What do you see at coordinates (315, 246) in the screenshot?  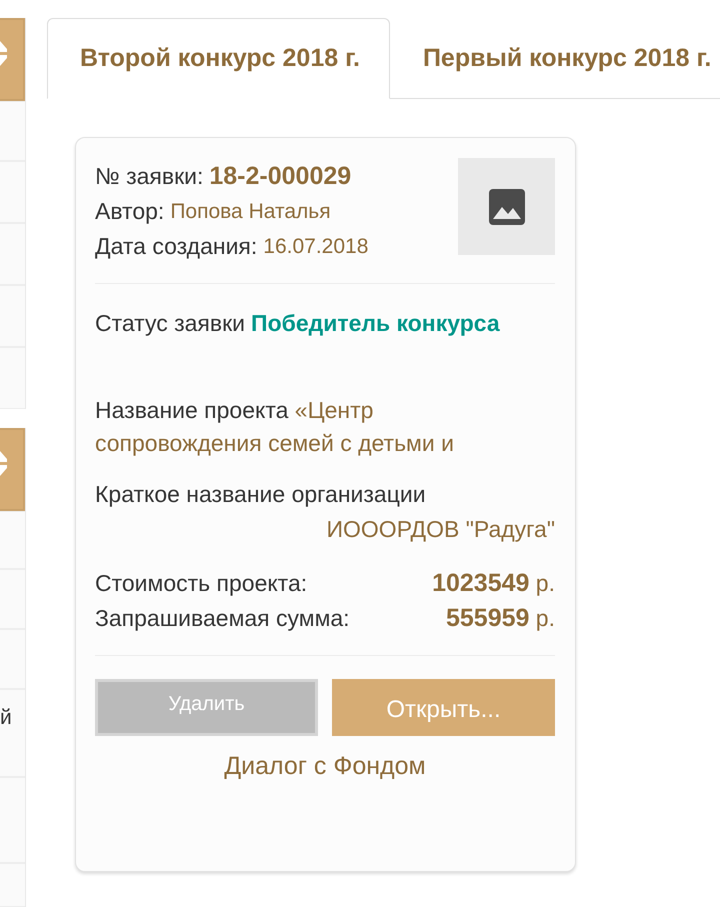 I see `creation-date: 16.07.2018` at bounding box center [315, 246].